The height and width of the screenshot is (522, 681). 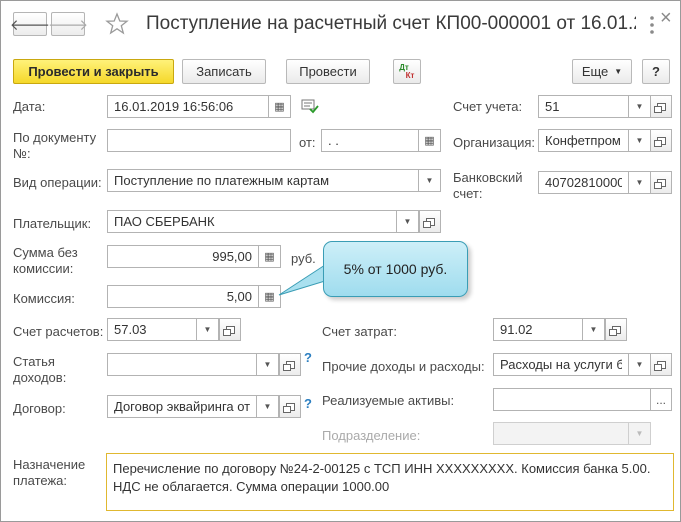 I want to click on from-date-calendar-button: ▦, so click(x=430, y=140).